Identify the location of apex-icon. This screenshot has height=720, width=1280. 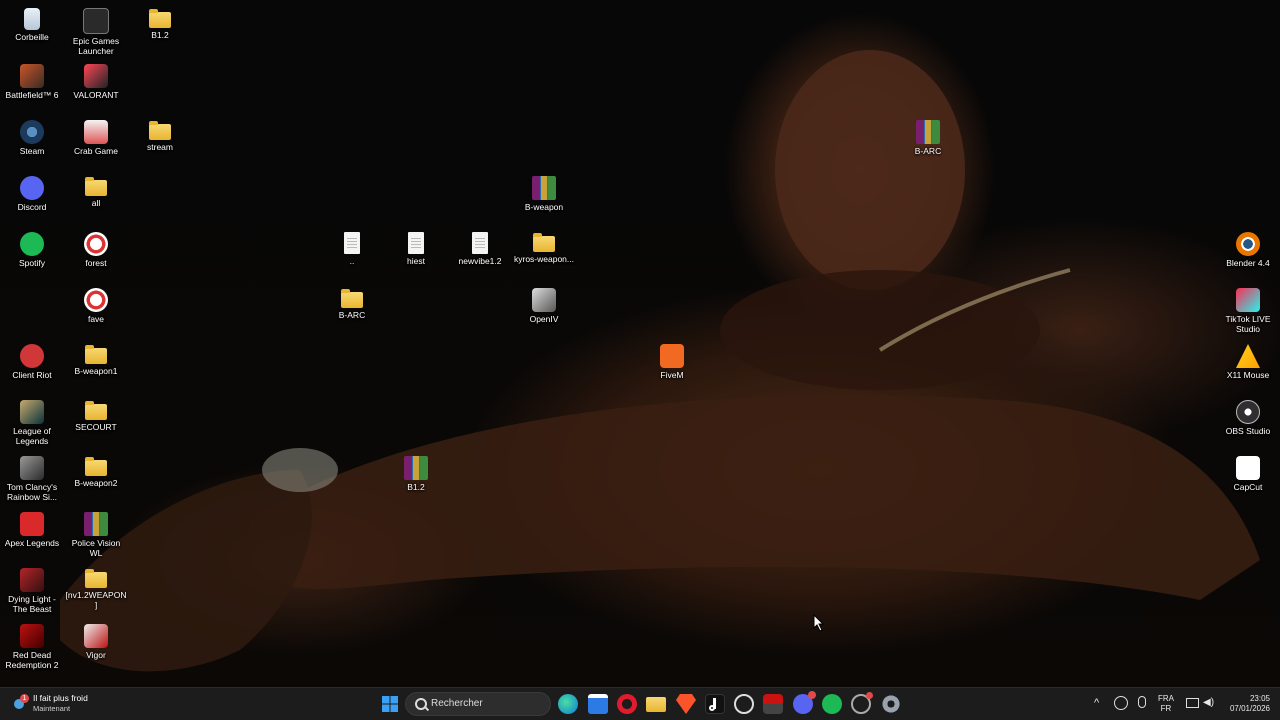
(32, 524).